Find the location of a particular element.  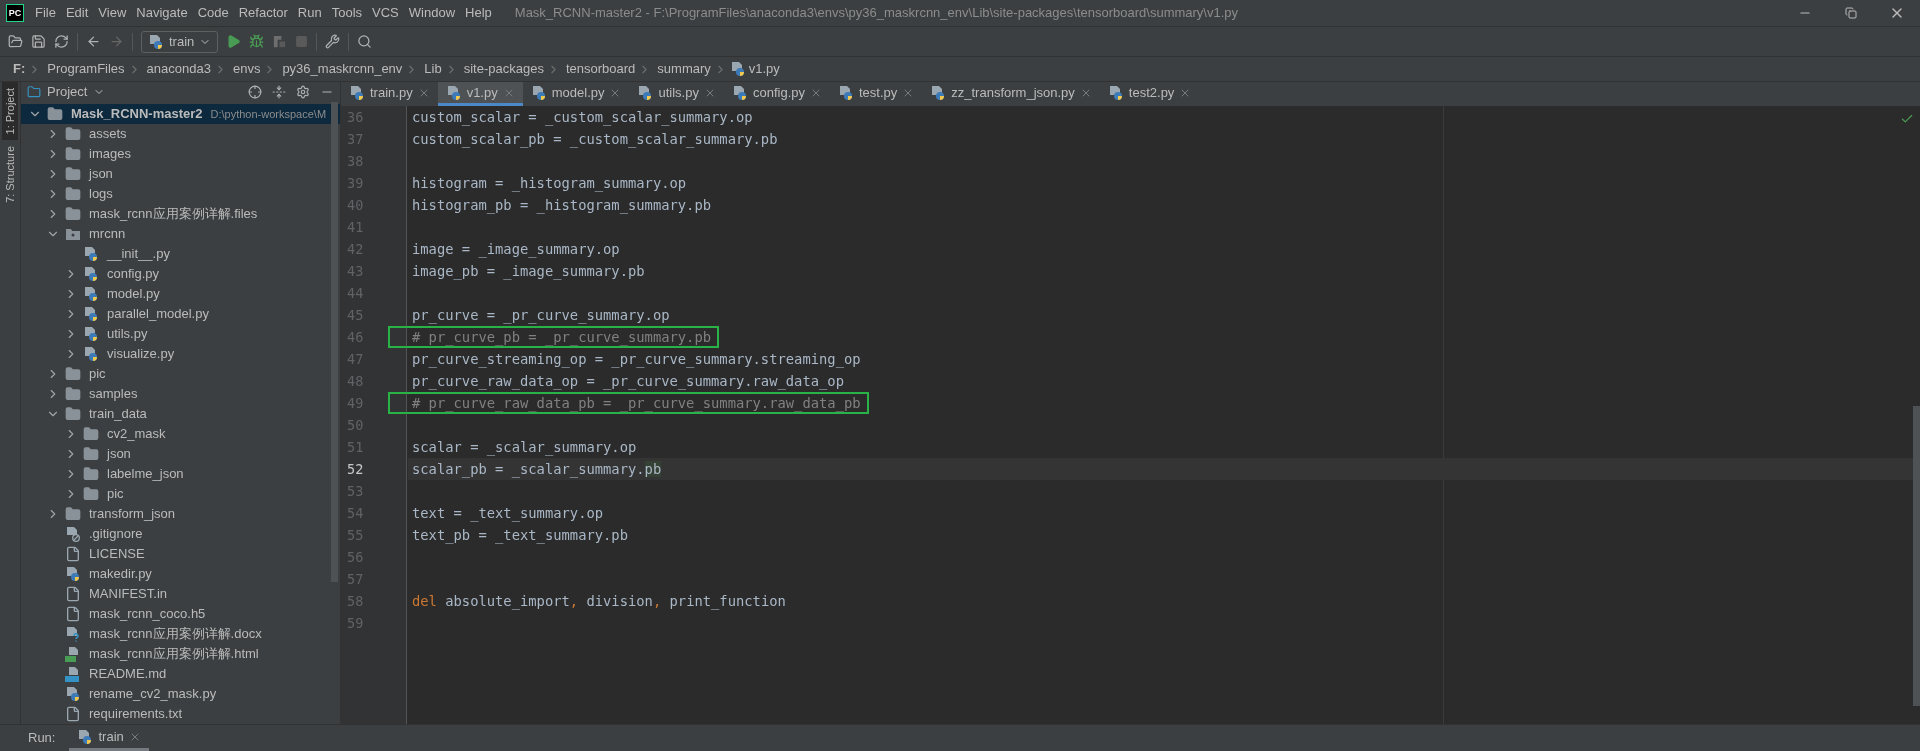

tool-window-tab: 7: Structure is located at coordinates (10, 175).